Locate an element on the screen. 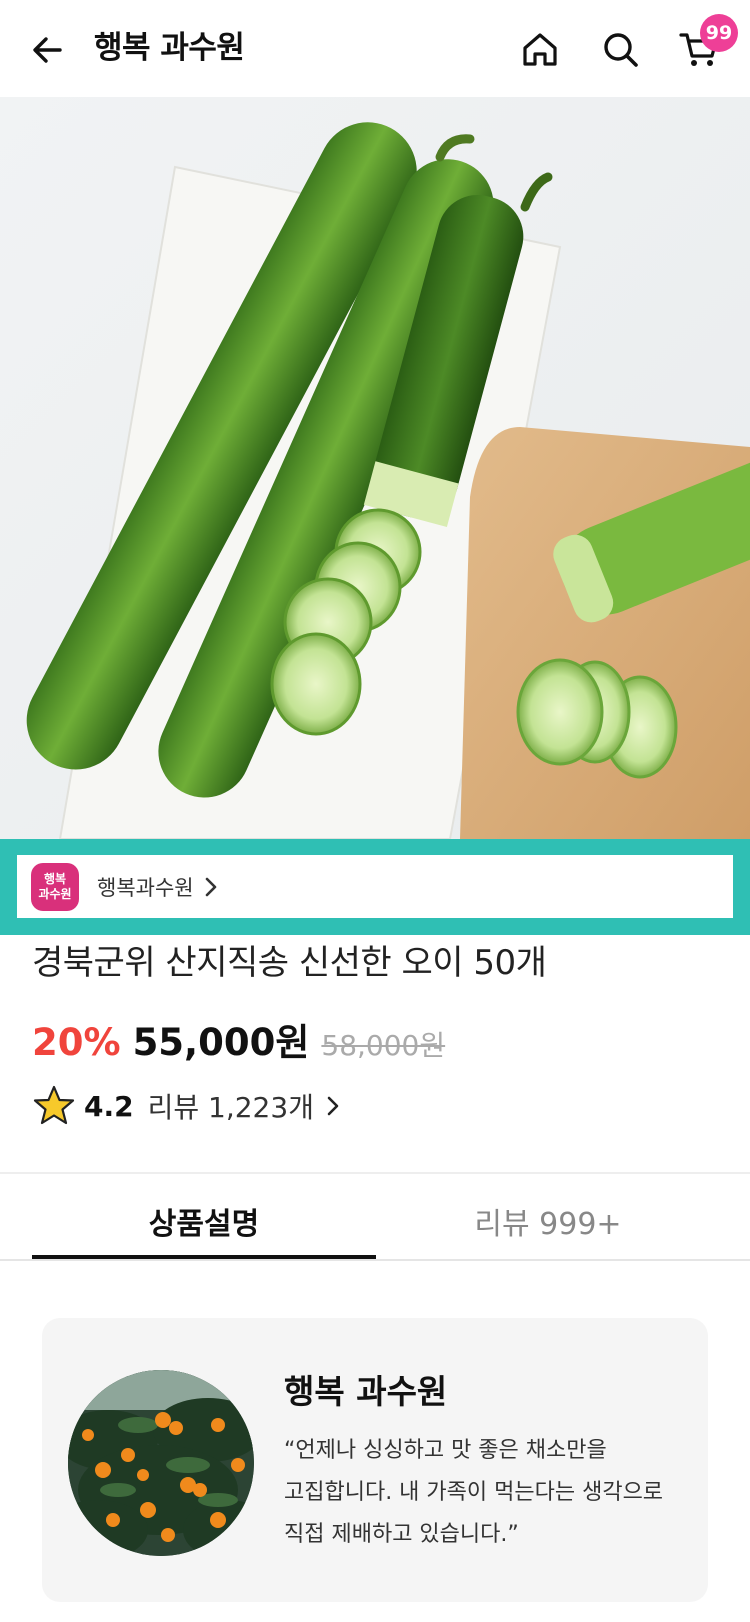 The height and width of the screenshot is (1622, 750). search-button is located at coordinates (621, 50).